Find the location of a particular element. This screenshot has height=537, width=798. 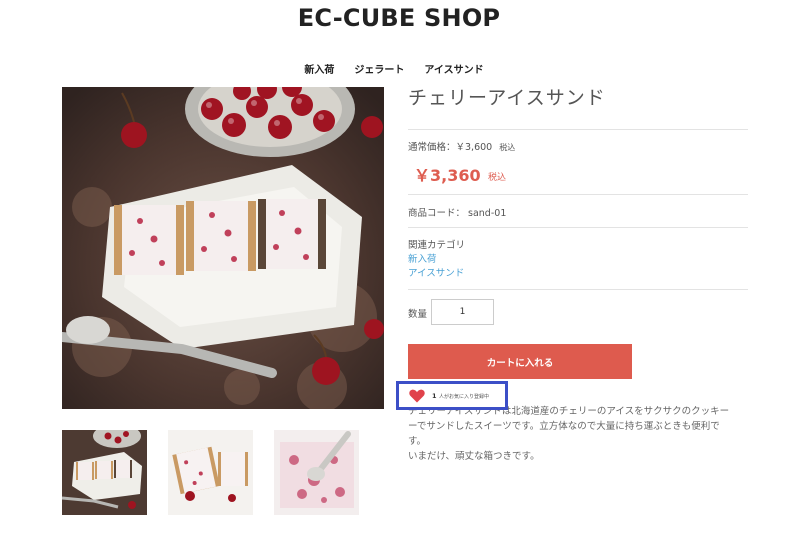

sale-price-tax: 税込 is located at coordinates (497, 178).